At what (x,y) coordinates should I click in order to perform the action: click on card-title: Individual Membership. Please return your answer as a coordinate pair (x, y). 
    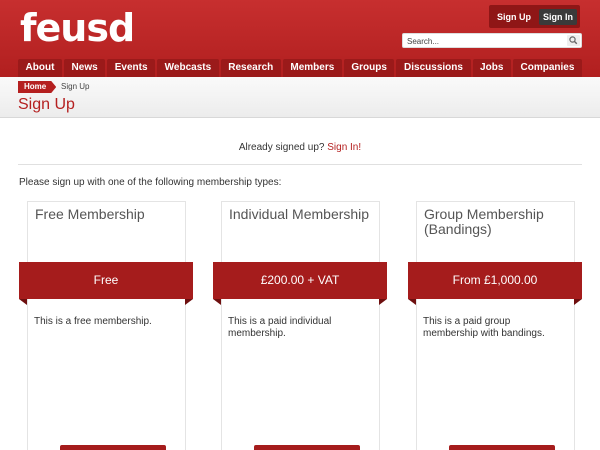
    Looking at the image, I should click on (299, 214).